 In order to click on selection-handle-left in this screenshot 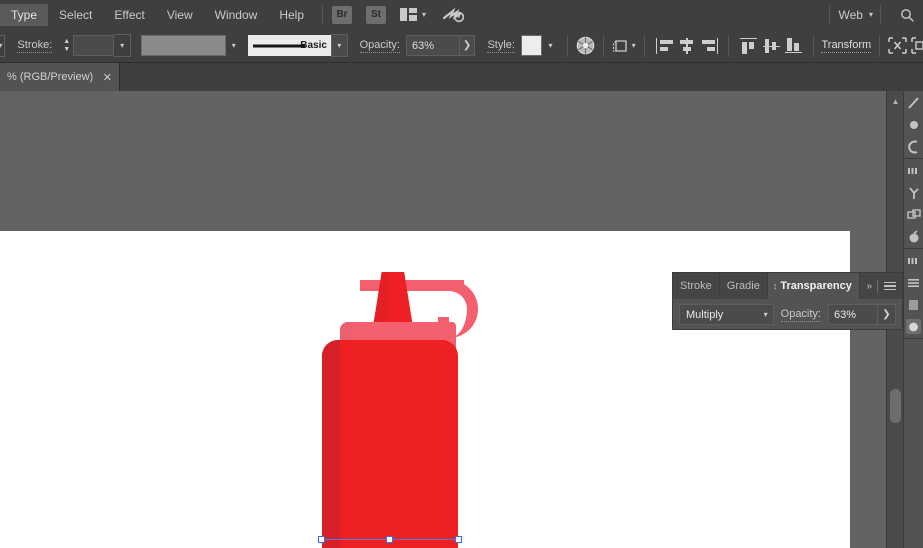, I will do `click(321, 539)`.